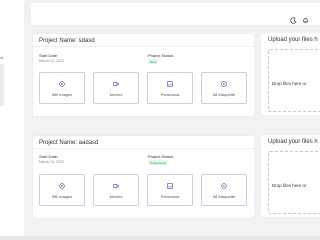 This screenshot has height=240, width=320. Describe the element at coordinates (305, 17) in the screenshot. I see `bell-icon` at that location.